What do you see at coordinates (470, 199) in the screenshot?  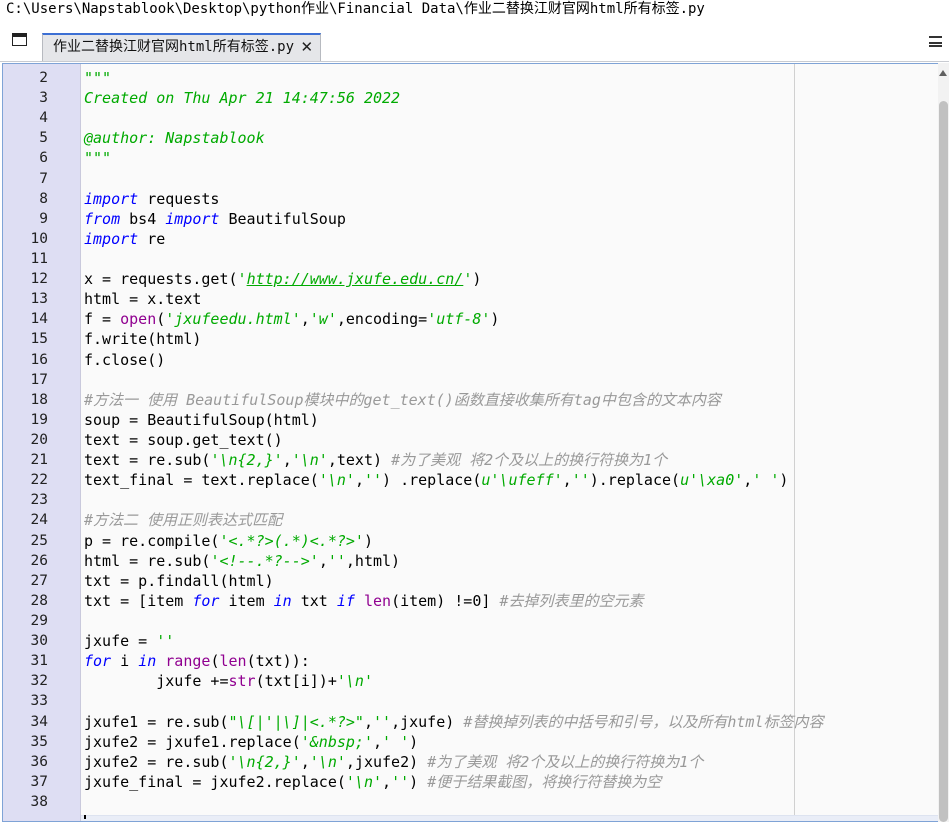 I see `code-line: 8 import requests` at bounding box center [470, 199].